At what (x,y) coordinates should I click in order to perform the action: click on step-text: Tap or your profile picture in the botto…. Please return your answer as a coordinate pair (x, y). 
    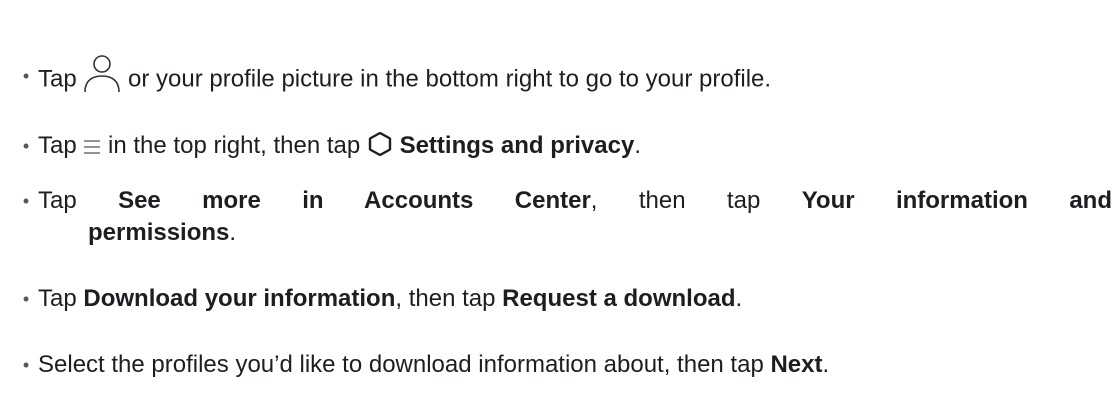
    Looking at the image, I should click on (575, 77).